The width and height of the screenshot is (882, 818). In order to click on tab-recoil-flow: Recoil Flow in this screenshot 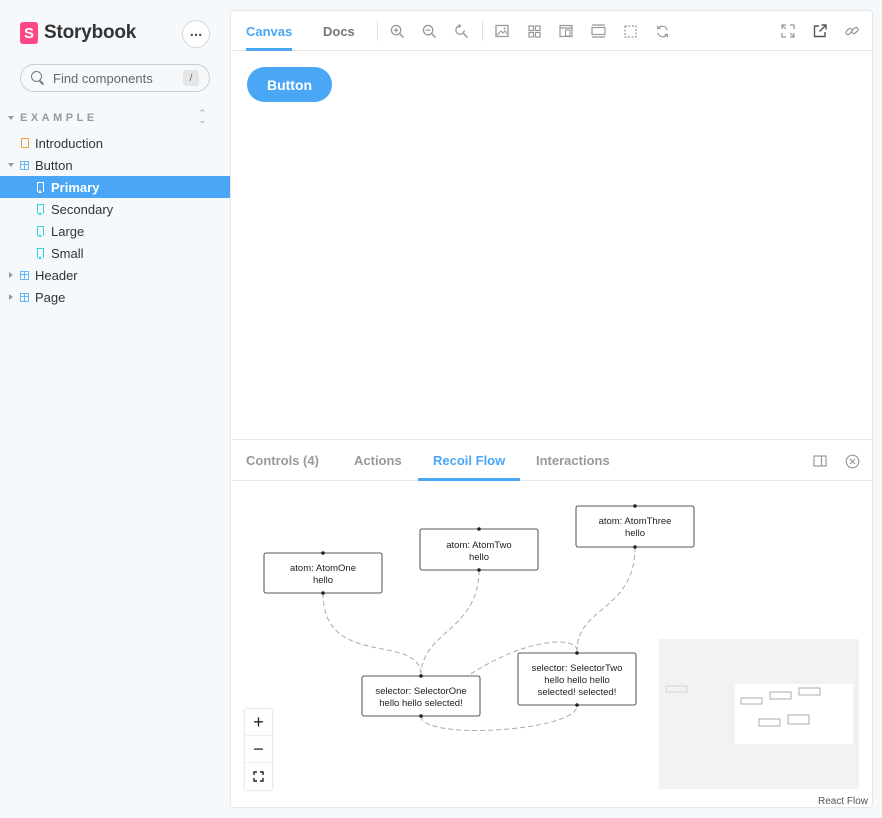, I will do `click(469, 460)`.